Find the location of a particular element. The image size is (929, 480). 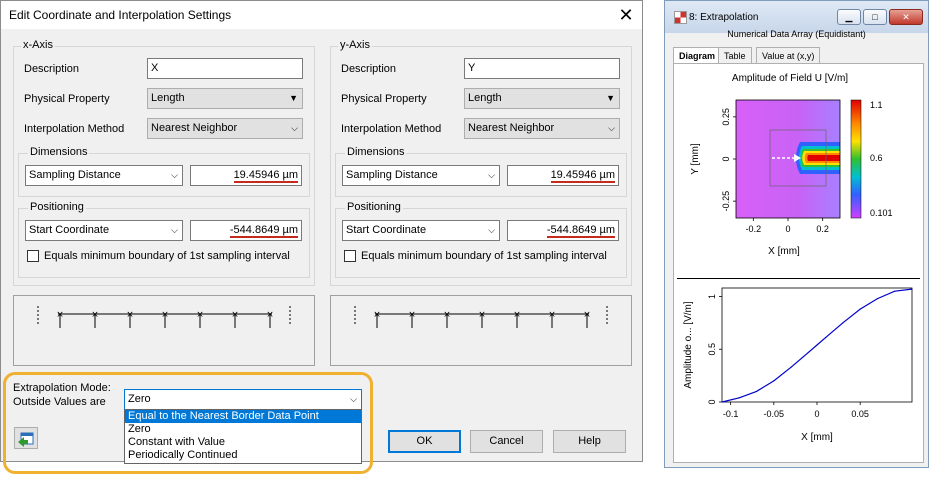

line-x-tick-3: 0.05 is located at coordinates (860, 414).